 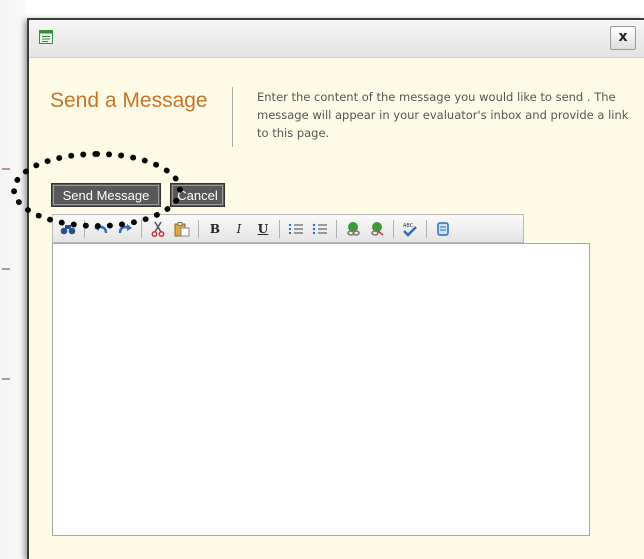 I want to click on numbered-list-icon, so click(x=296, y=229).